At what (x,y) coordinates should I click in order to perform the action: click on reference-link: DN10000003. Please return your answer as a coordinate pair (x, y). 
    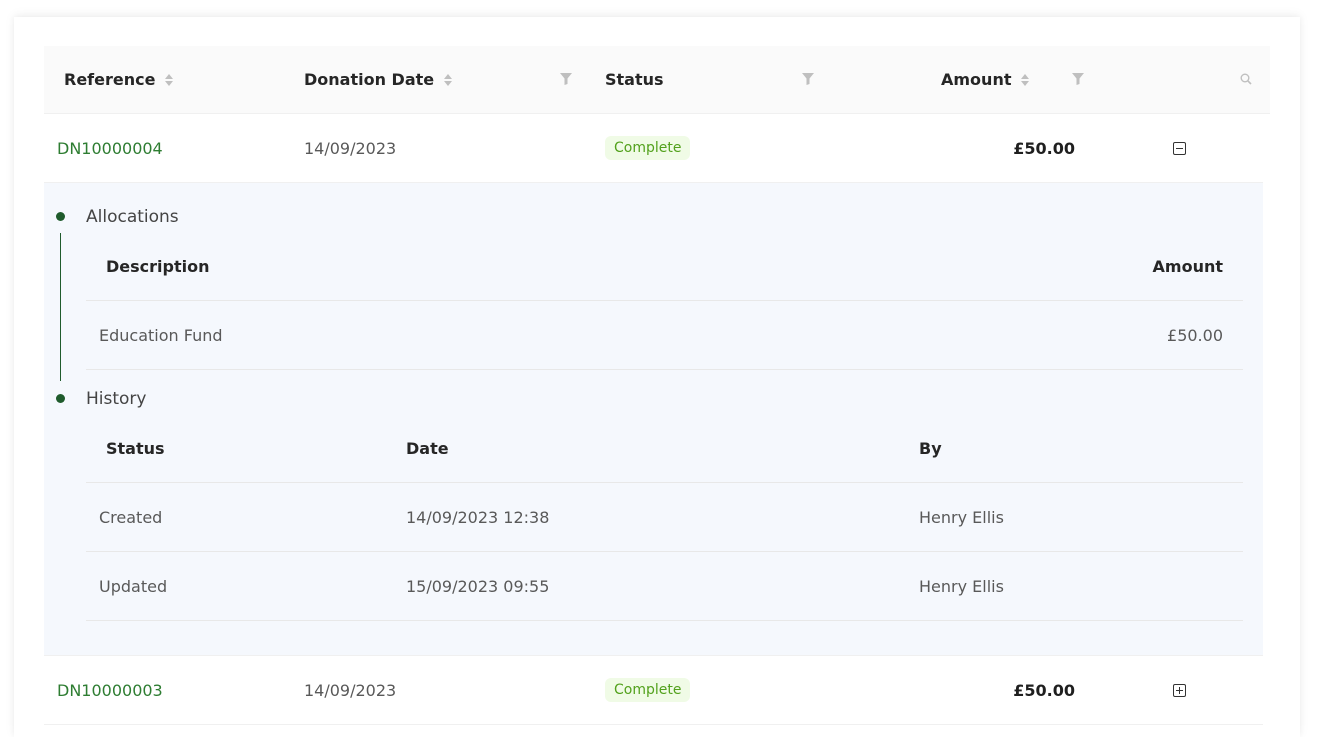
    Looking at the image, I should click on (110, 690).